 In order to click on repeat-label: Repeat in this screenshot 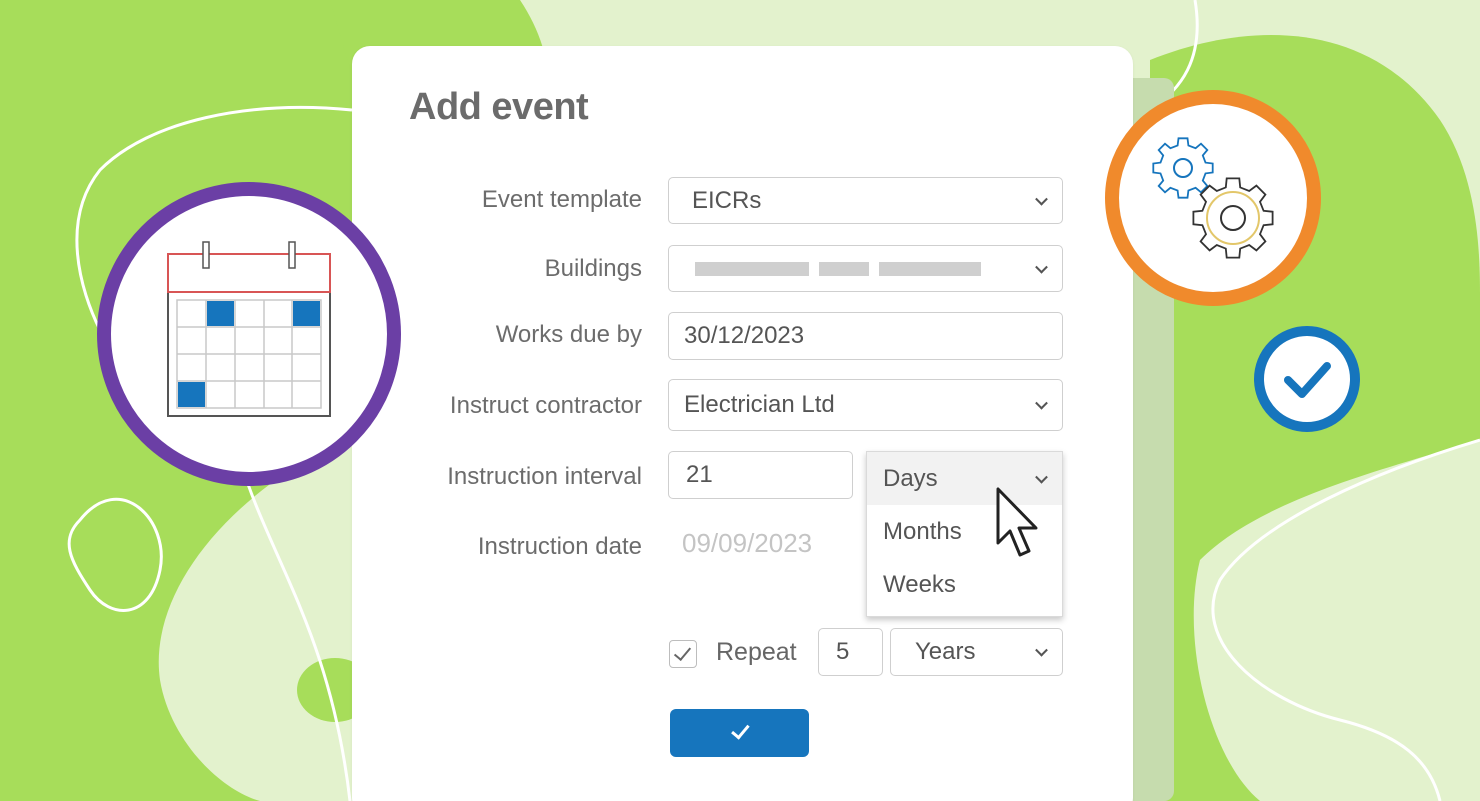, I will do `click(756, 652)`.